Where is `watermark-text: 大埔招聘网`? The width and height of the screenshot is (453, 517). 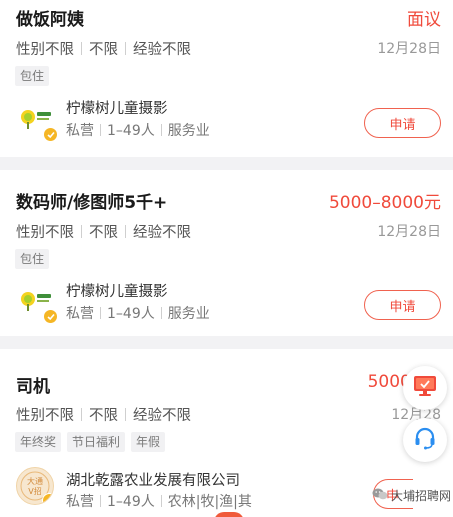
watermark-text: 大埔招聘网 is located at coordinates (421, 496).